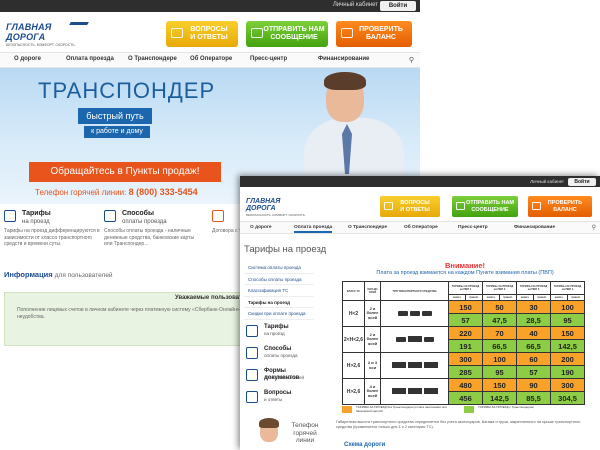 The image size is (600, 450). I want to click on hero-pill-1: быстрый путь, so click(115, 116).